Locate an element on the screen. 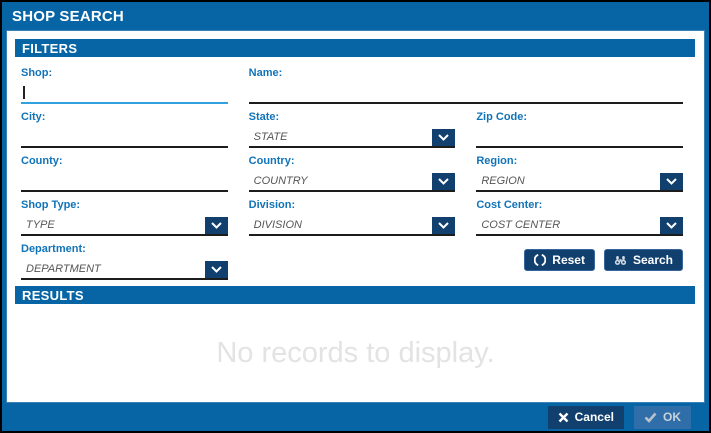 This screenshot has width=711, height=433. state-select-value: STATE is located at coordinates (270, 137).